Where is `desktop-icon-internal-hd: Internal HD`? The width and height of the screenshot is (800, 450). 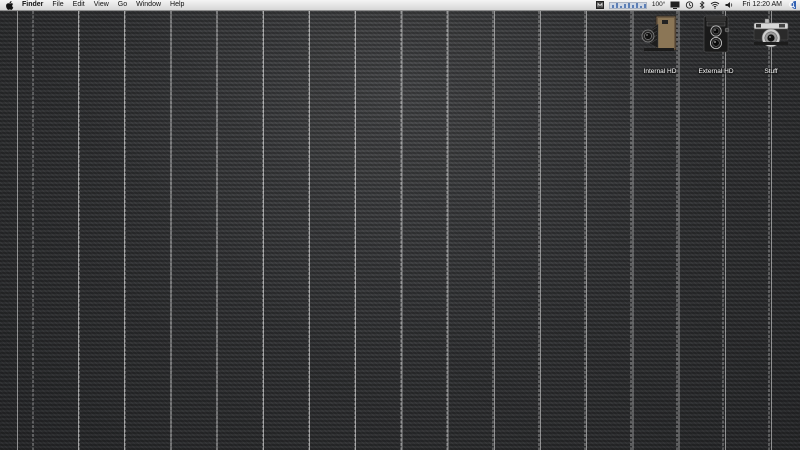
desktop-icon-internal-hd: Internal HD is located at coordinates (660, 44).